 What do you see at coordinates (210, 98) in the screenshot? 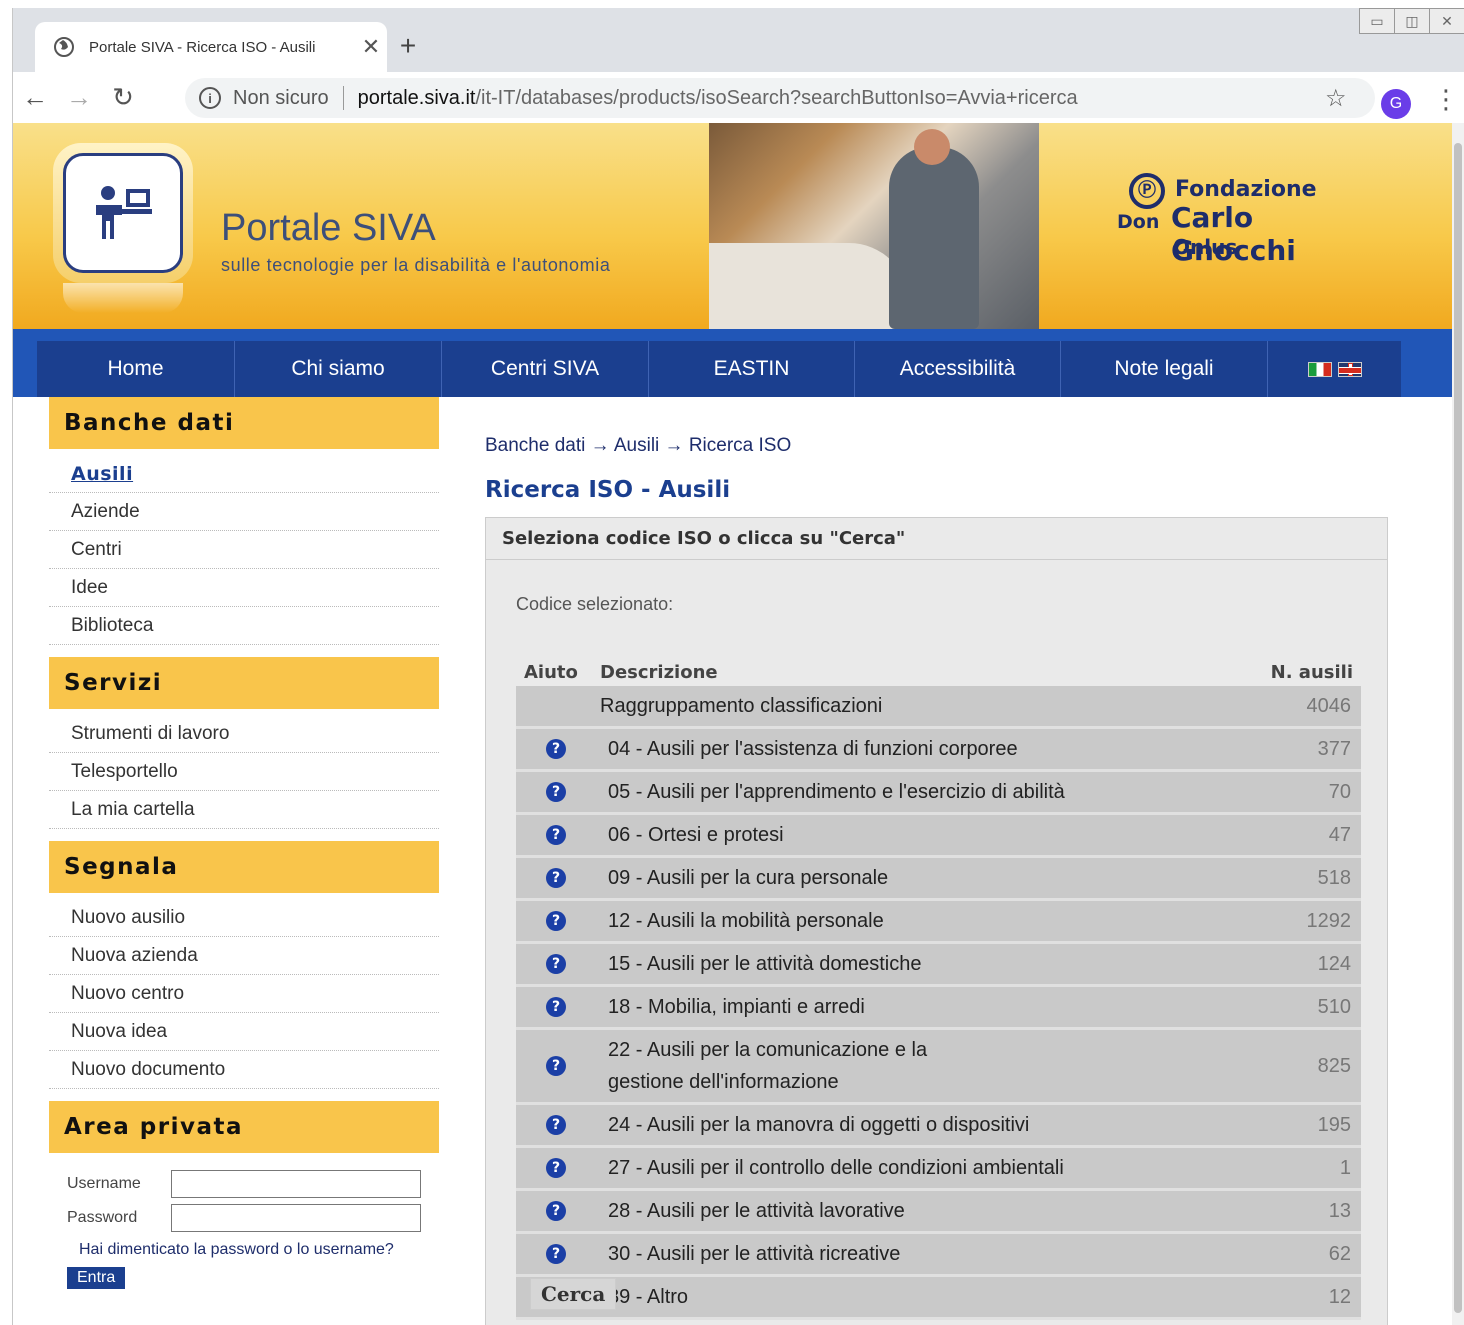
I see `info-icon: i` at bounding box center [210, 98].